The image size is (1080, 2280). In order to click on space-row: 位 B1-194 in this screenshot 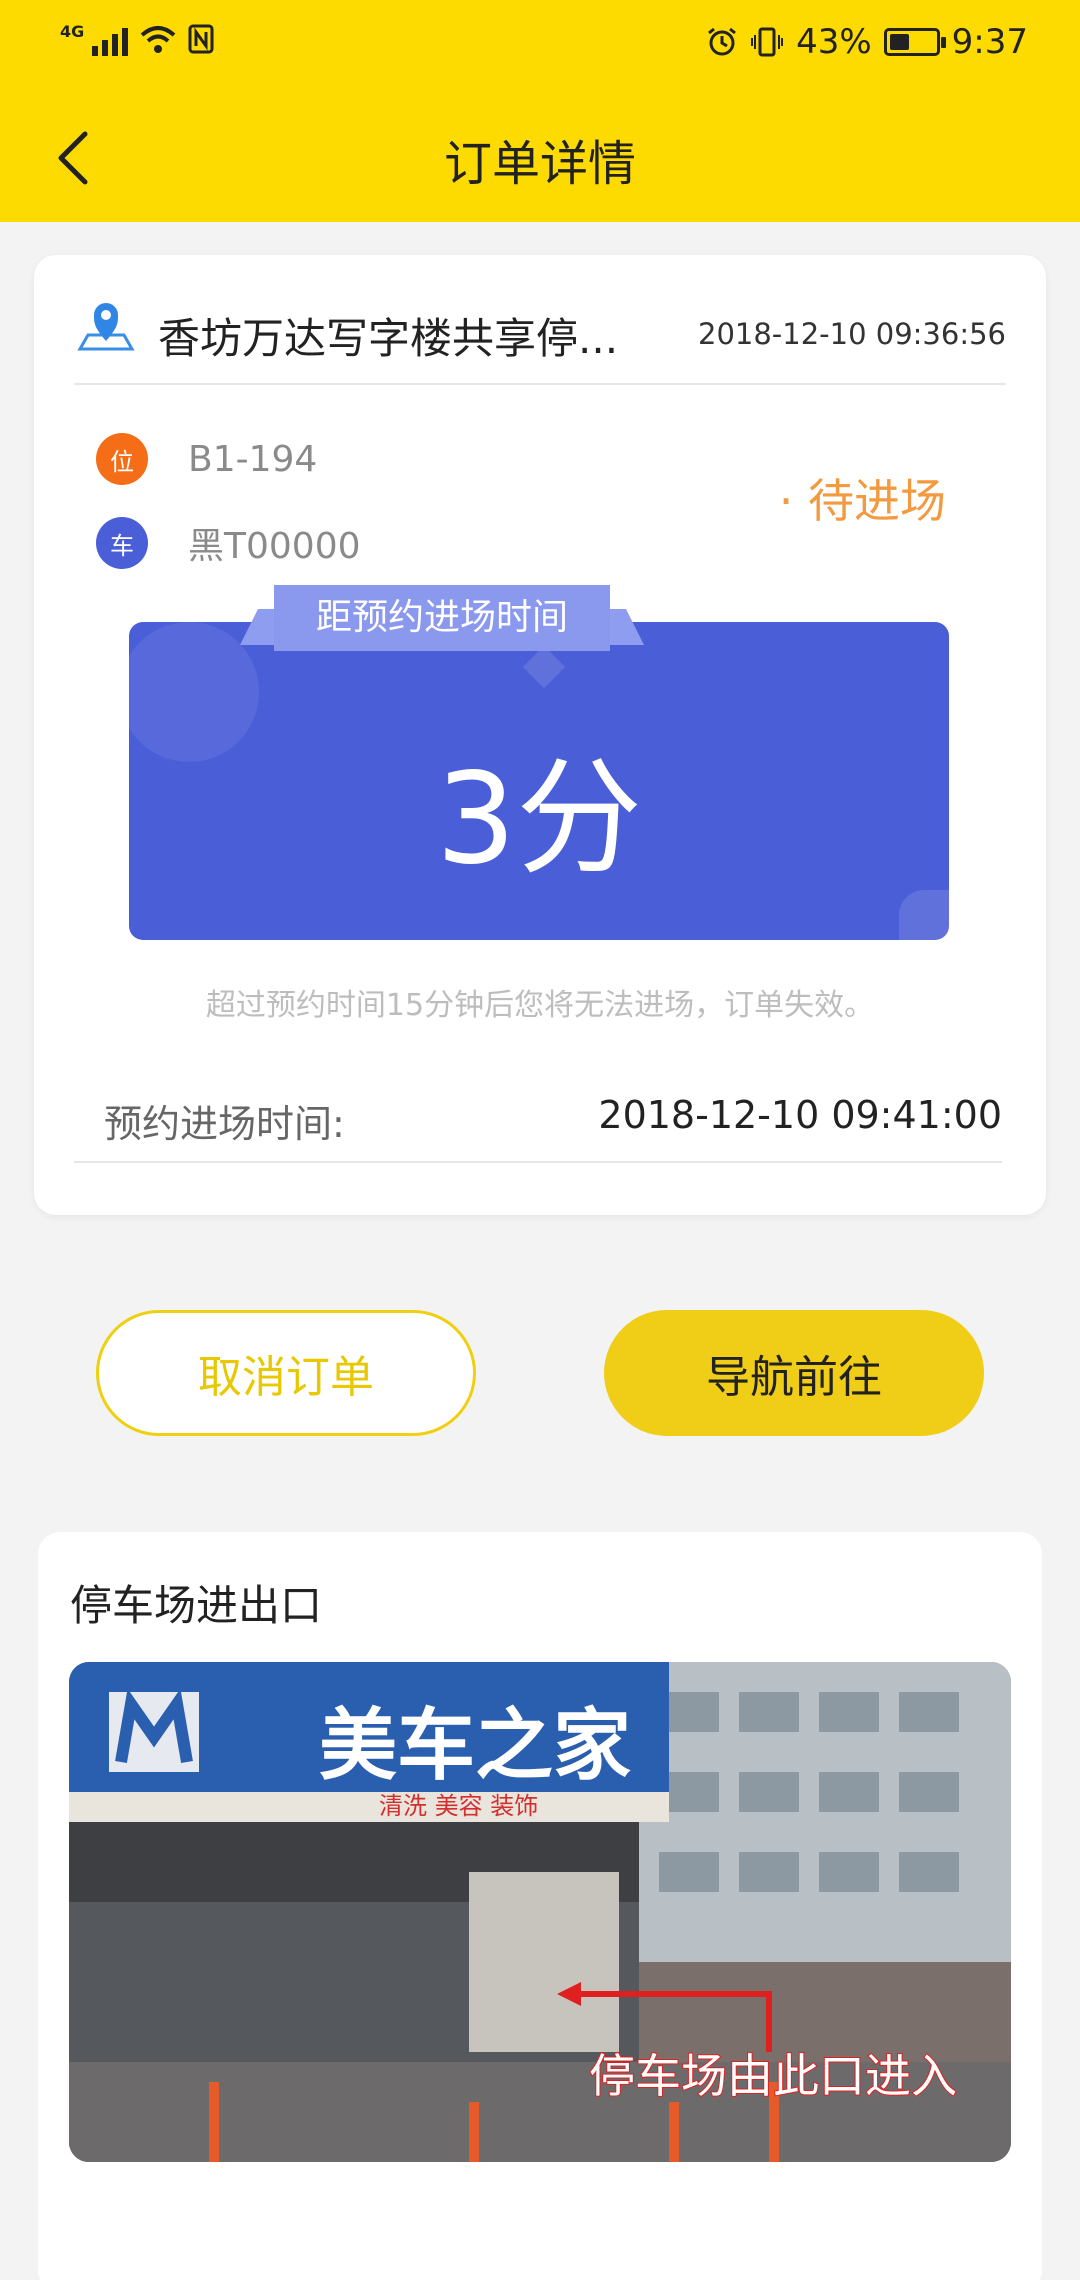, I will do `click(206, 459)`.